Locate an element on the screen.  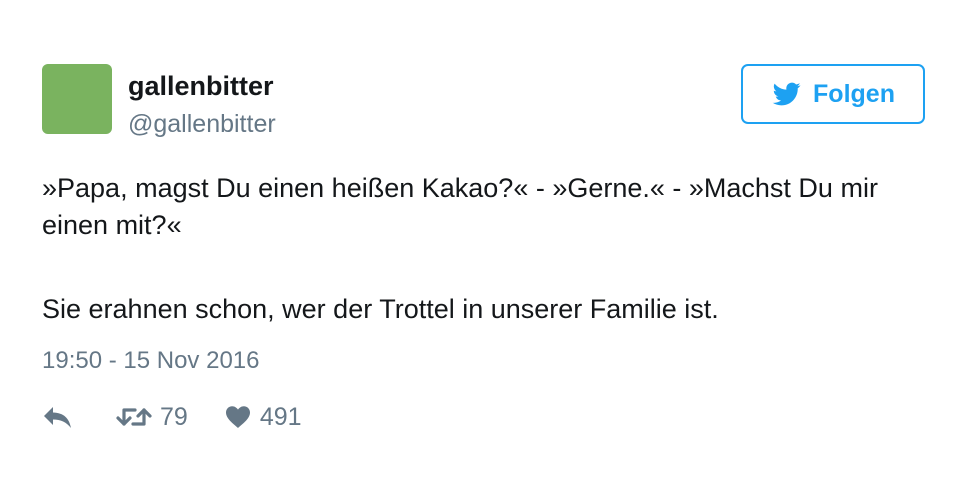
retweet-button: 79 is located at coordinates (152, 417).